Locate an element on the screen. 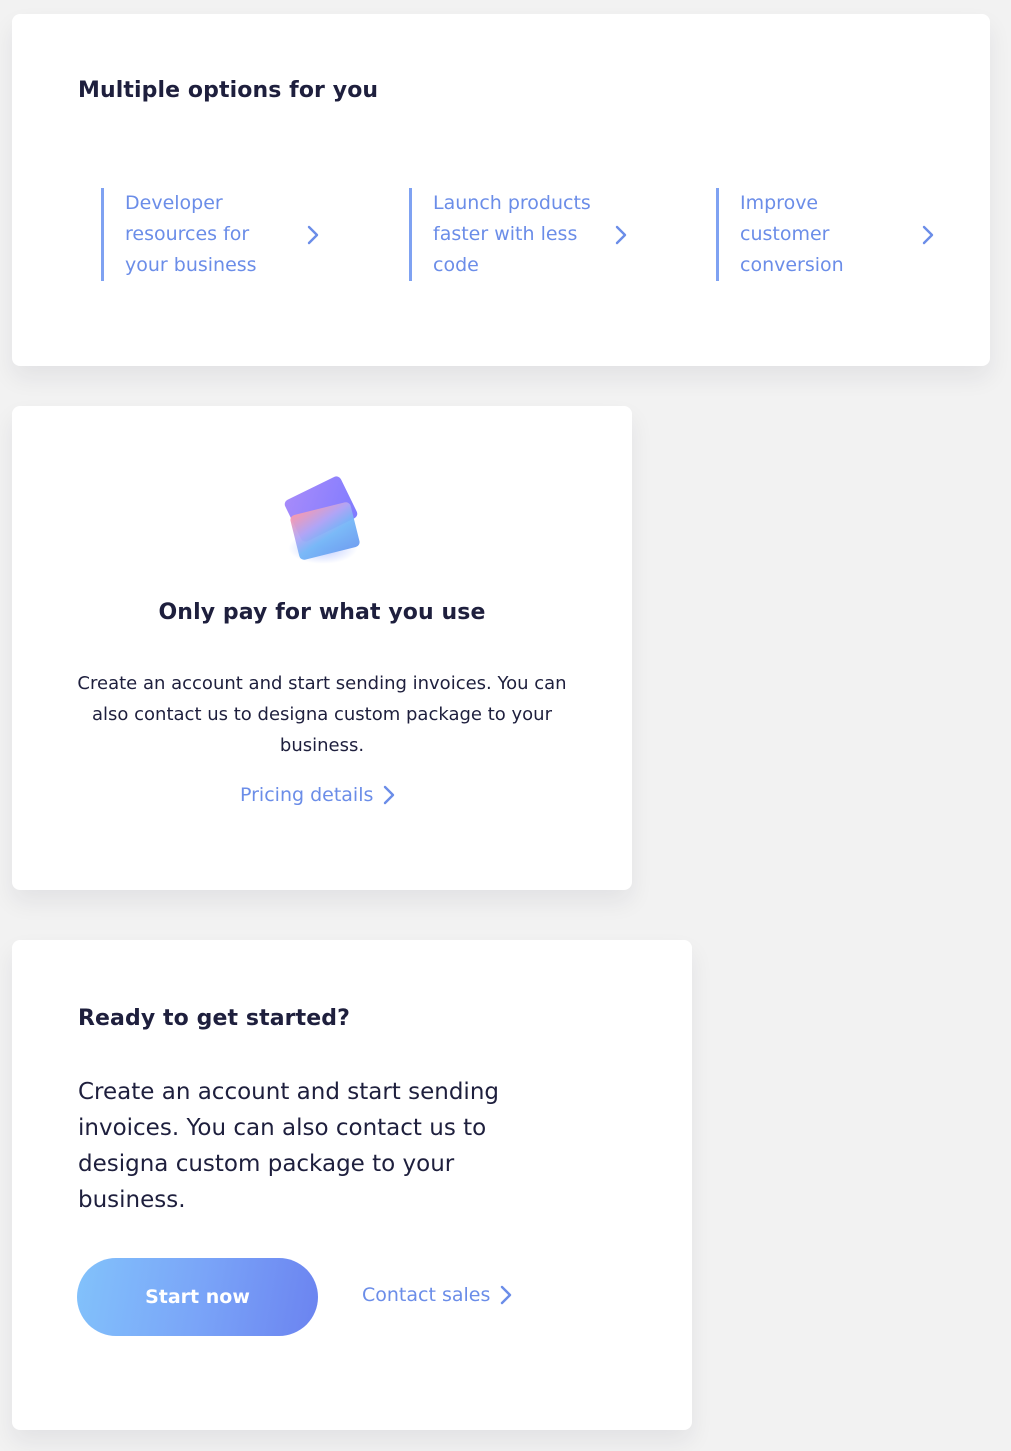 The width and height of the screenshot is (1011, 1451). start-now-button: Start now is located at coordinates (197, 1297).